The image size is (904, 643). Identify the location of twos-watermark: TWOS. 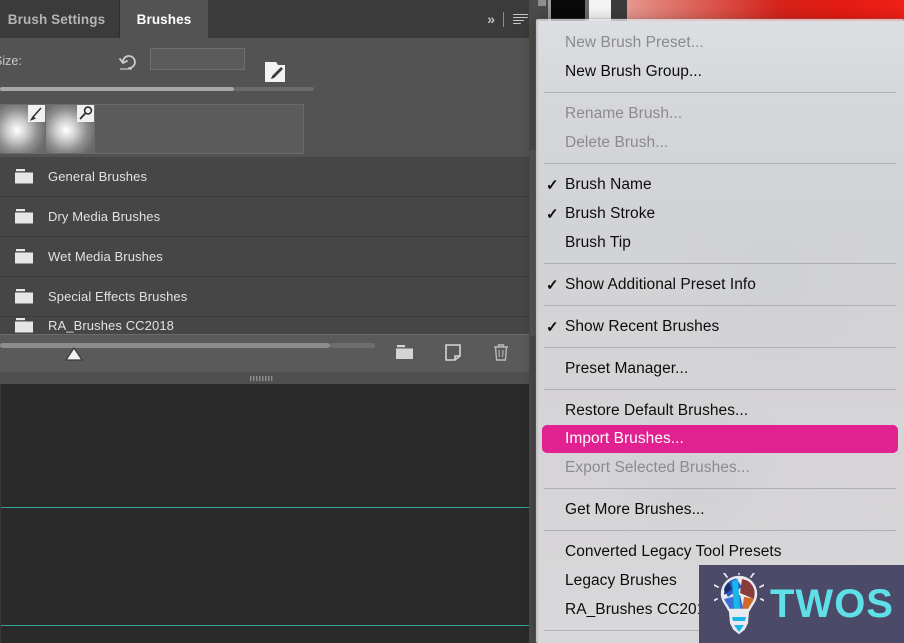
(801, 604).